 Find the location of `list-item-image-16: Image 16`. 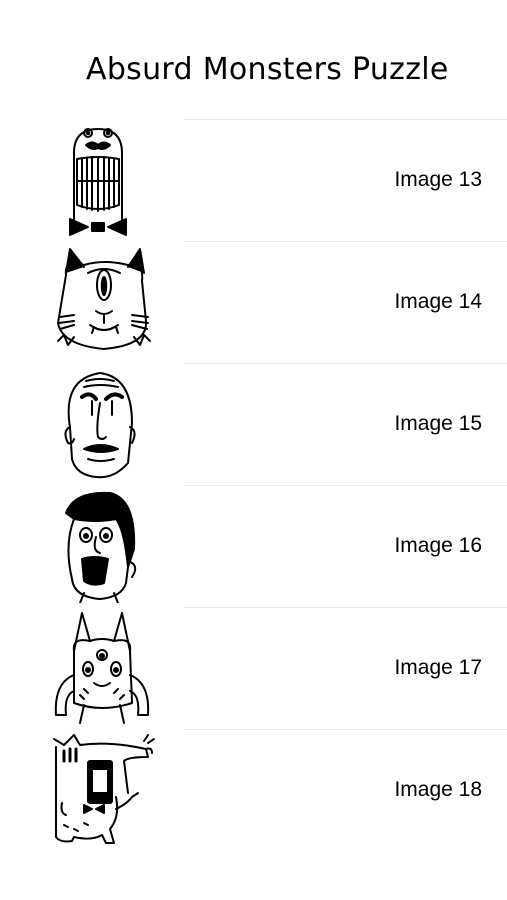

list-item-image-16: Image 16 is located at coordinates (253, 546).